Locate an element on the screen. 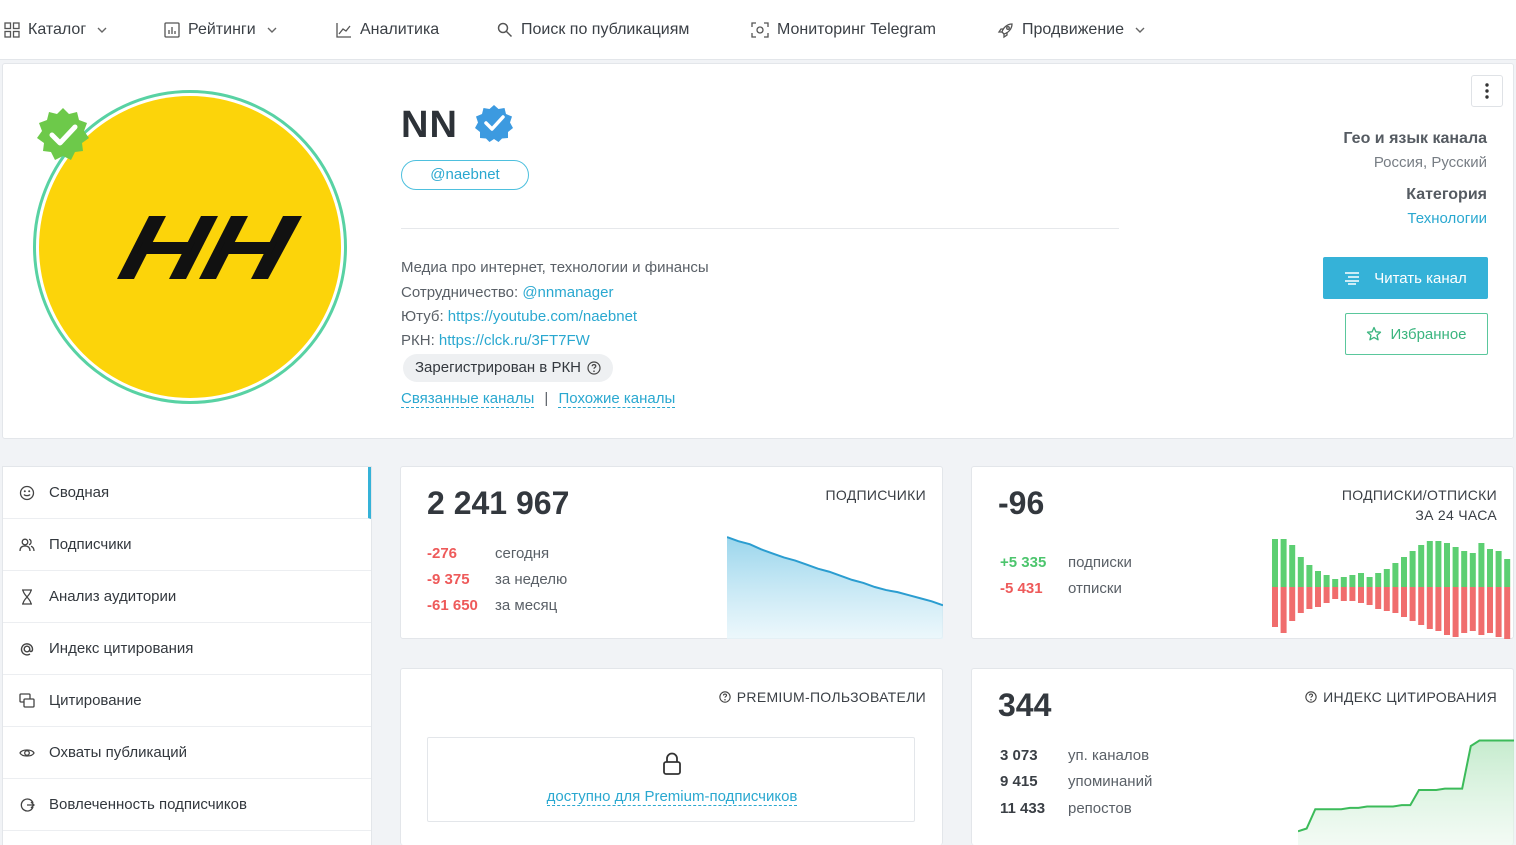 The image size is (1516, 845). rkn-link: https://clck.ru/3FT7FW is located at coordinates (514, 340).